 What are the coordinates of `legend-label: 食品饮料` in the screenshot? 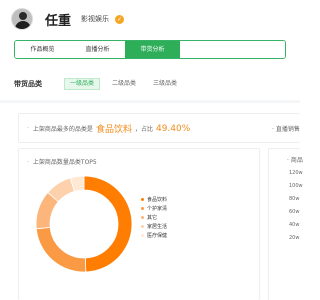 It's located at (157, 200).